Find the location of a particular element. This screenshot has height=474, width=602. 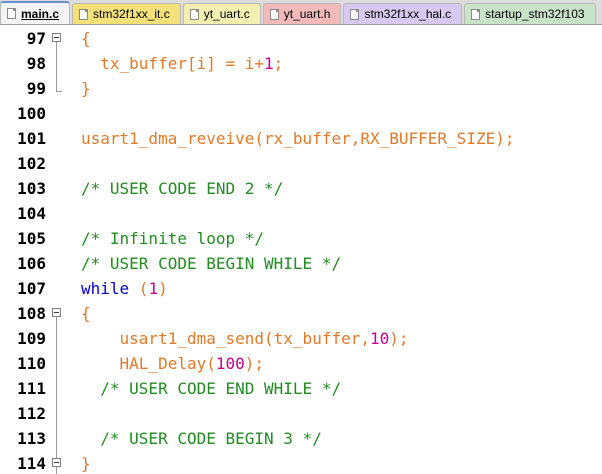

line-number: 106 is located at coordinates (31, 263).